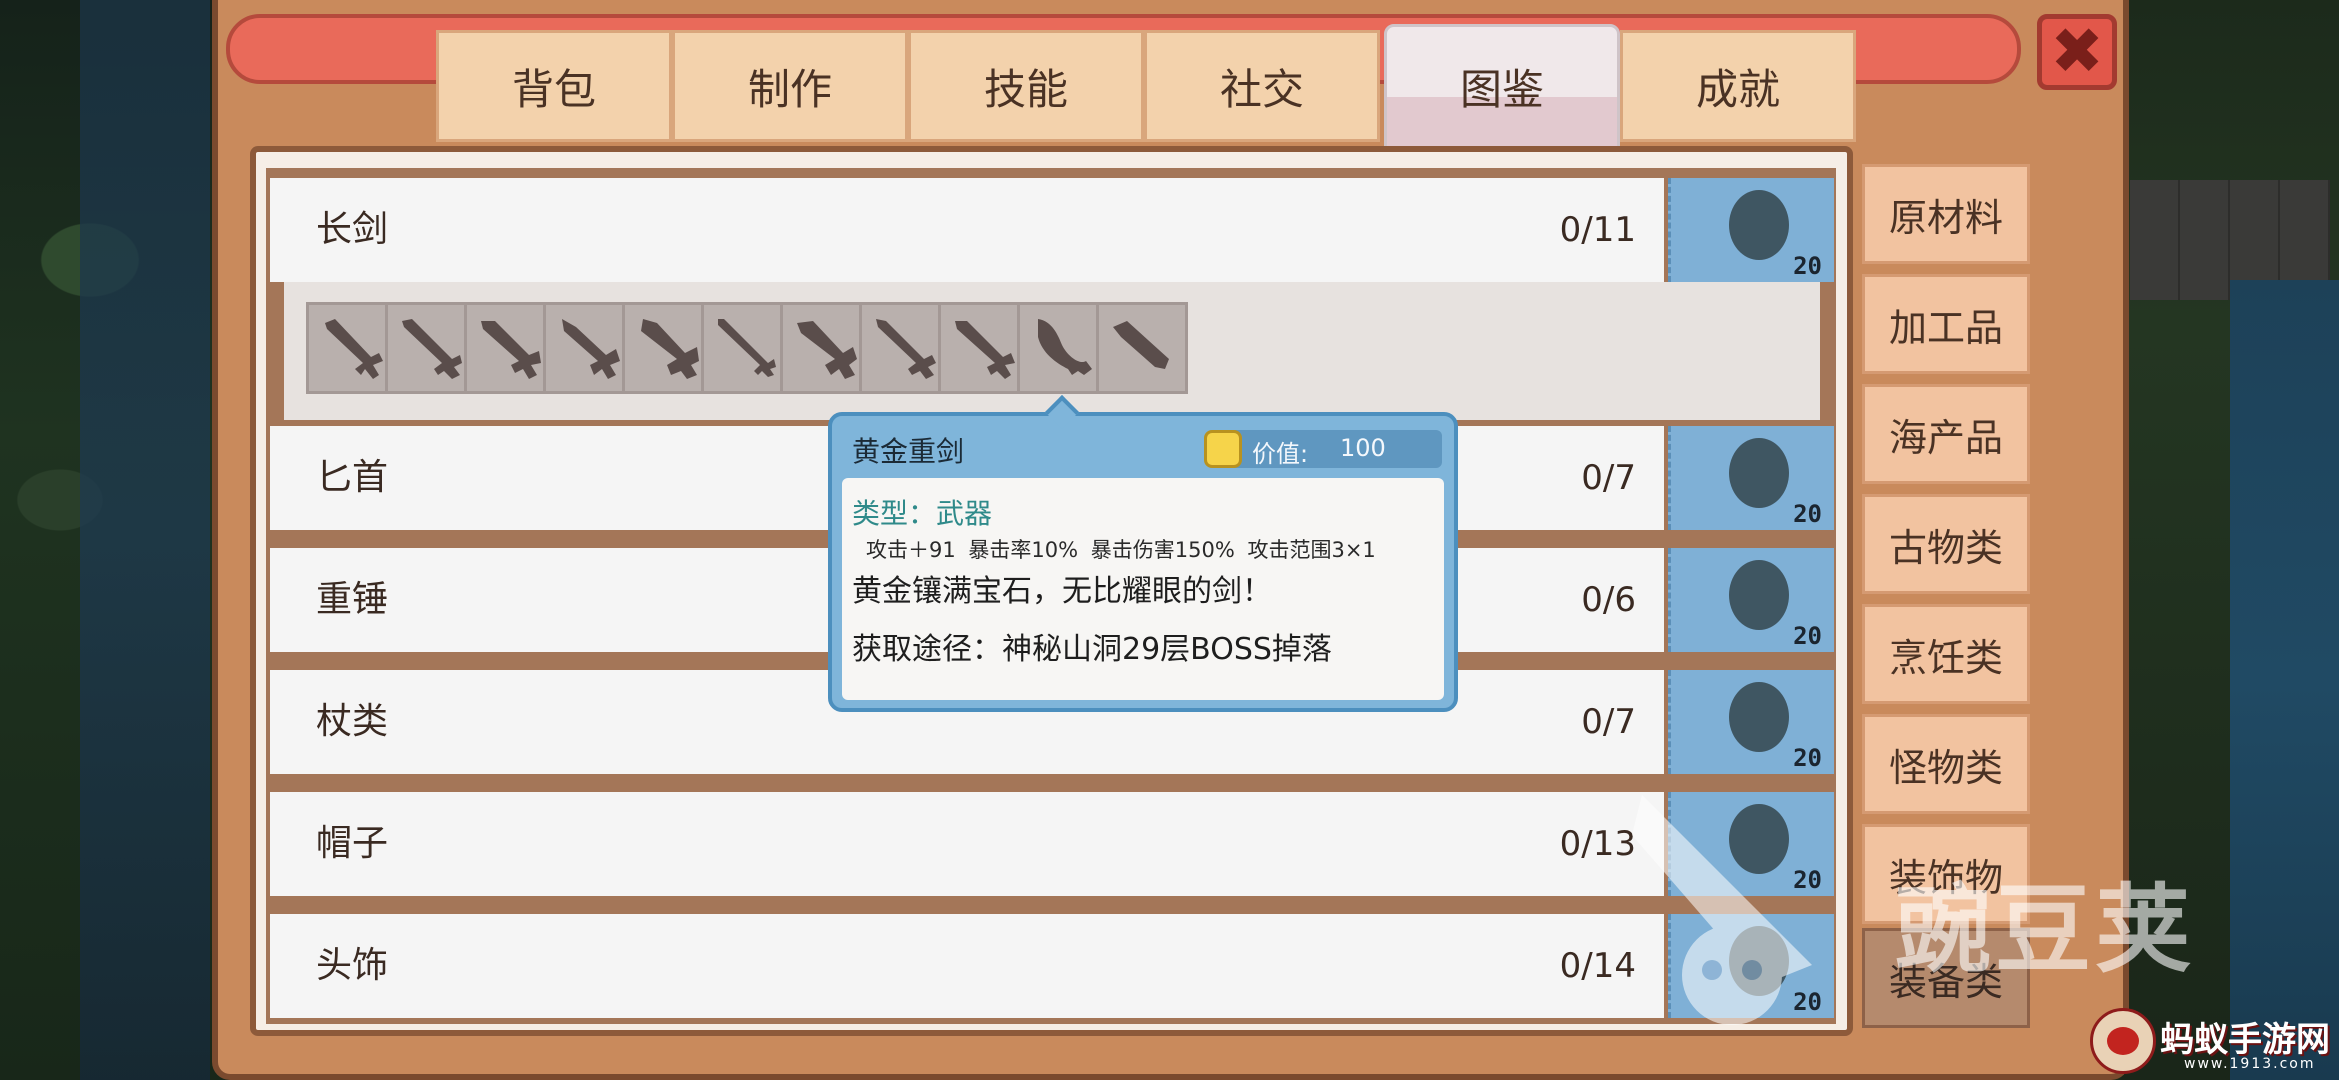 This screenshot has height=1080, width=2339. Describe the element at coordinates (1261, 89) in the screenshot. I see `tab-label: 社交` at that location.